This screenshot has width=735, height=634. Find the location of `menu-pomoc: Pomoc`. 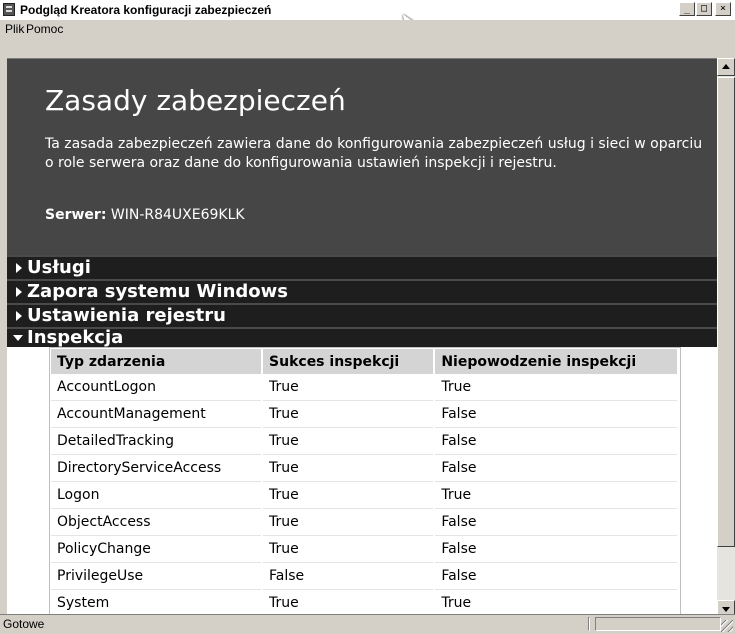

menu-pomoc: Pomoc is located at coordinates (44, 29).